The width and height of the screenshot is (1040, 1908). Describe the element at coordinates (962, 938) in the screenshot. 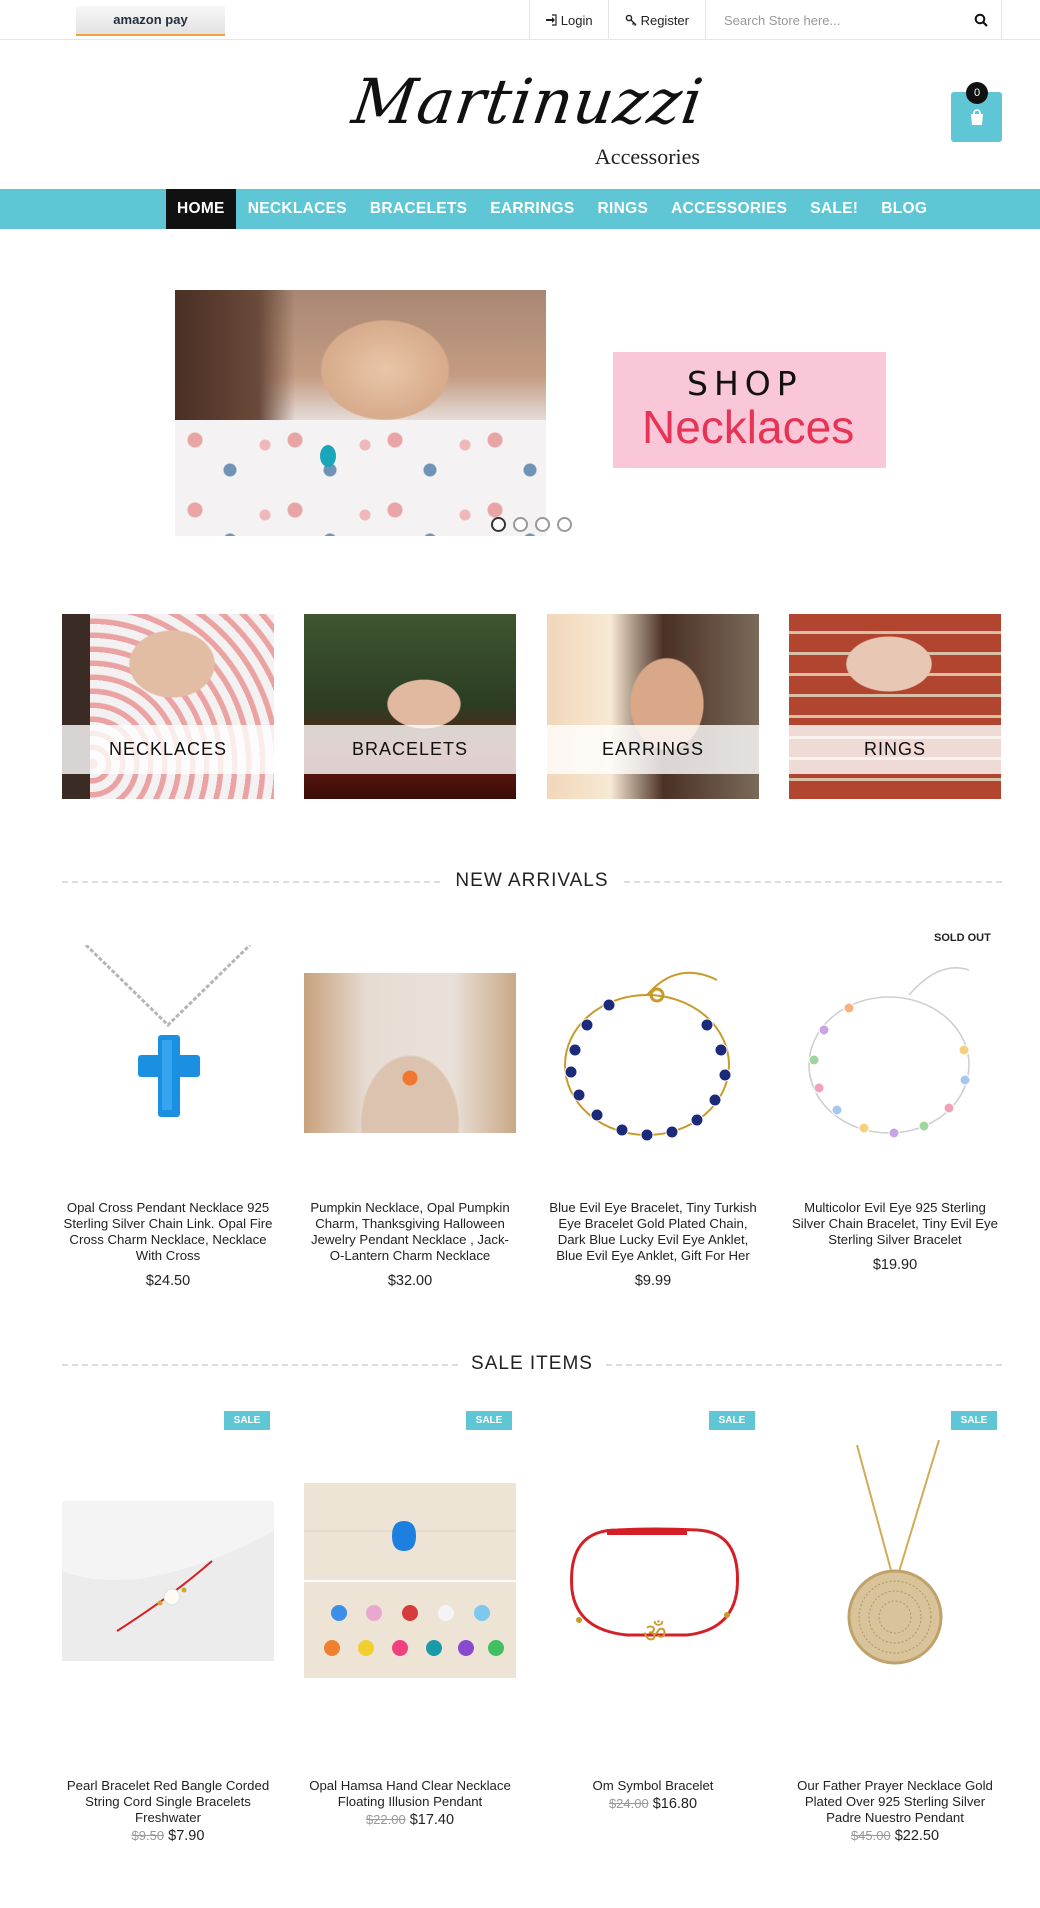

I see `sold-out-badge: SOLD OUT` at that location.